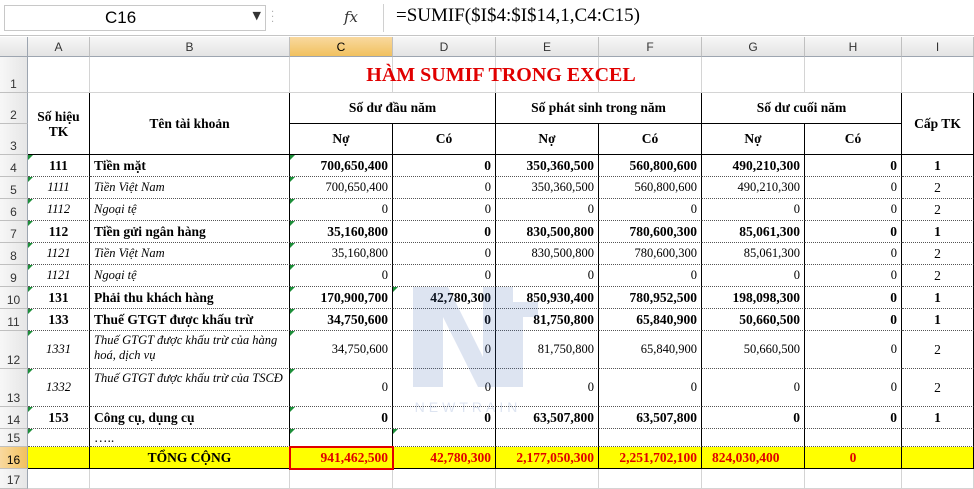 The image size is (974, 489). I want to click on account-code-cell: 1332, so click(59, 388).